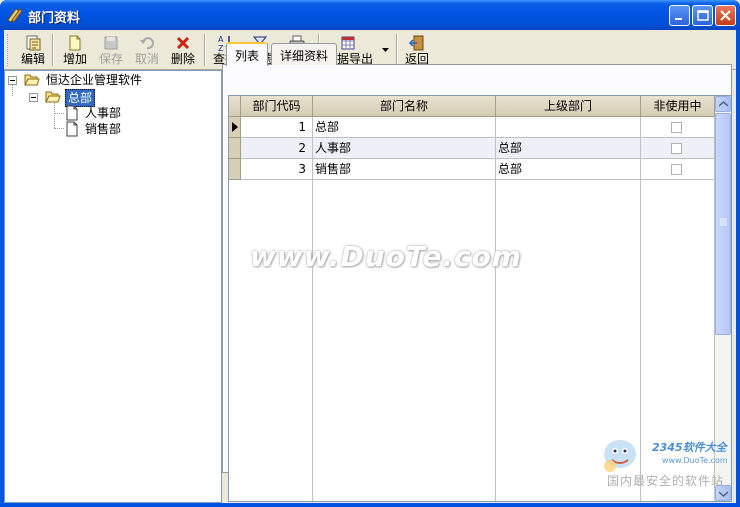 The width and height of the screenshot is (740, 507). I want to click on watermark-text: www.DuoTe.com, so click(386, 256).